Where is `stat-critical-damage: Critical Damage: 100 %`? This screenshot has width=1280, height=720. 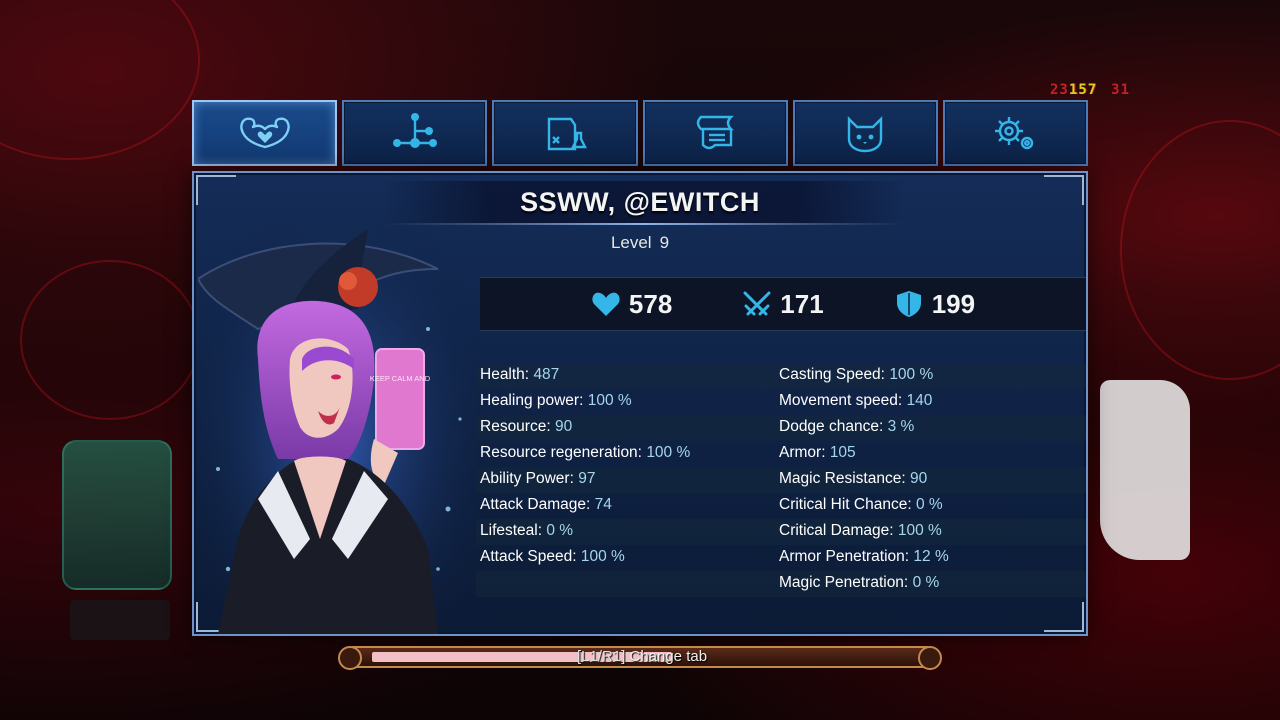 stat-critical-damage: Critical Damage: 100 % is located at coordinates (860, 530).